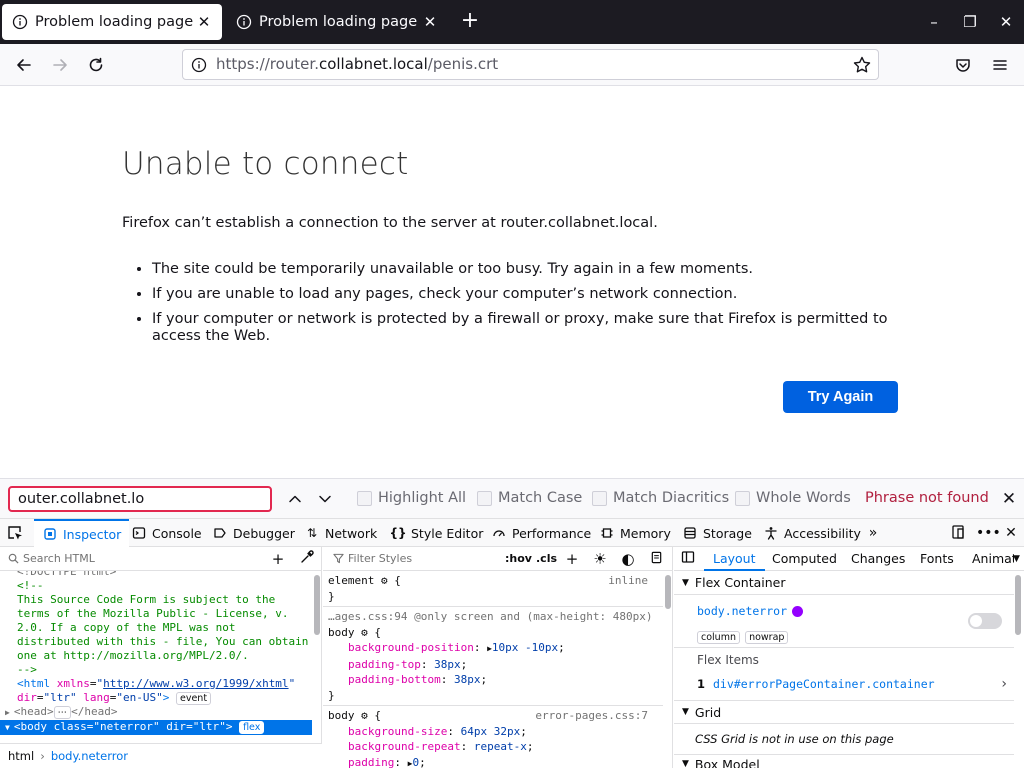  I want to click on flexbox-highlighter-toggle, so click(985, 621).